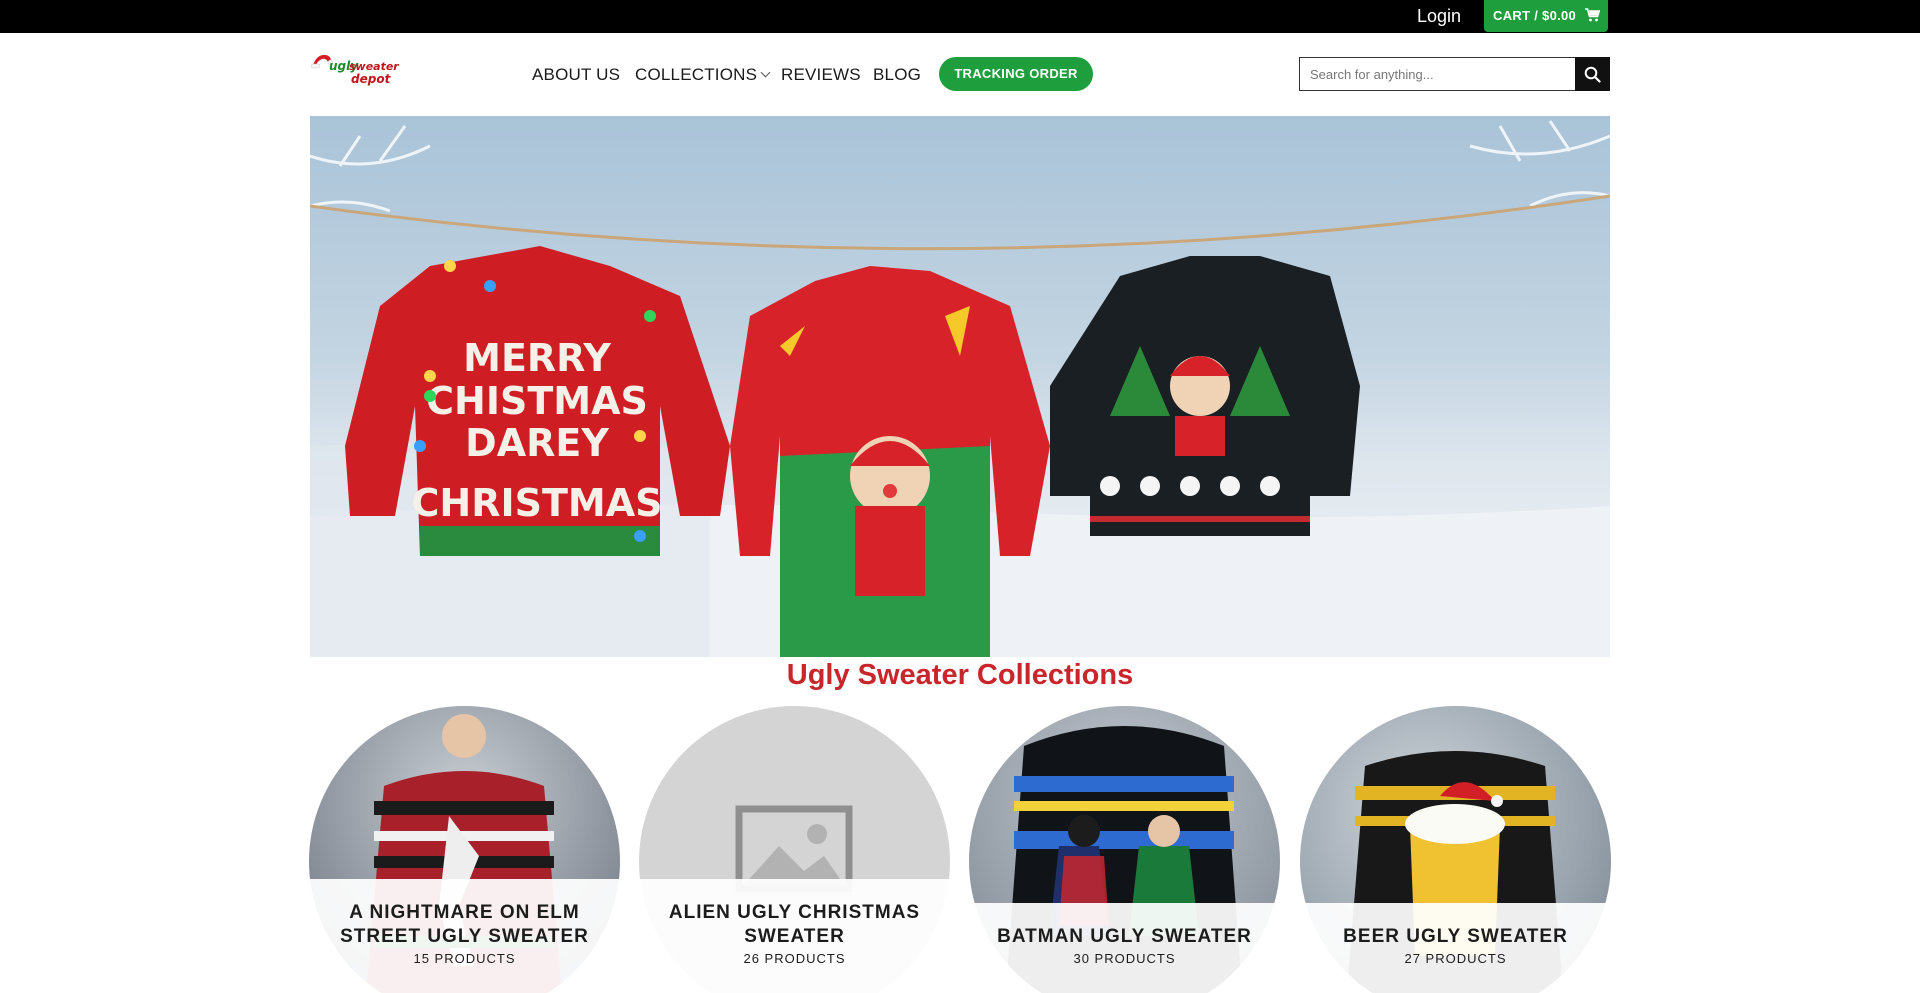 The height and width of the screenshot is (993, 1920). I want to click on collection-card-beer: BEER UGLY SWEATER 27 PRODUCTS, so click(1455, 849).